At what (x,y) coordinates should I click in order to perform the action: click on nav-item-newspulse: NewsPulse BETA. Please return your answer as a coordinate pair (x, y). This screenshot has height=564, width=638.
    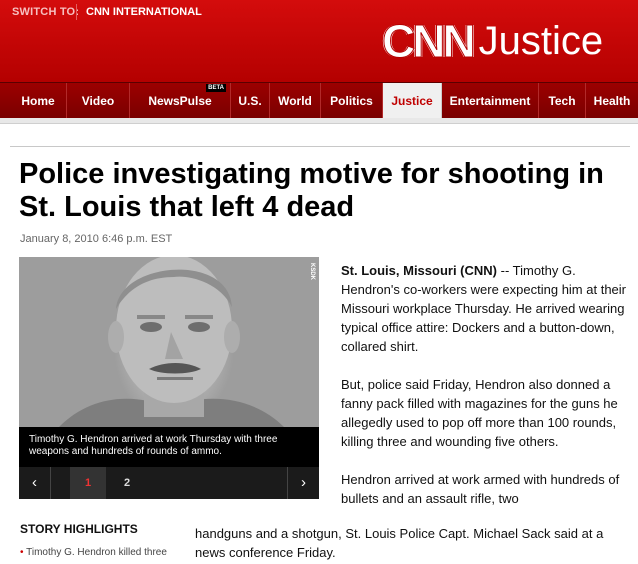
    Looking at the image, I should click on (180, 101).